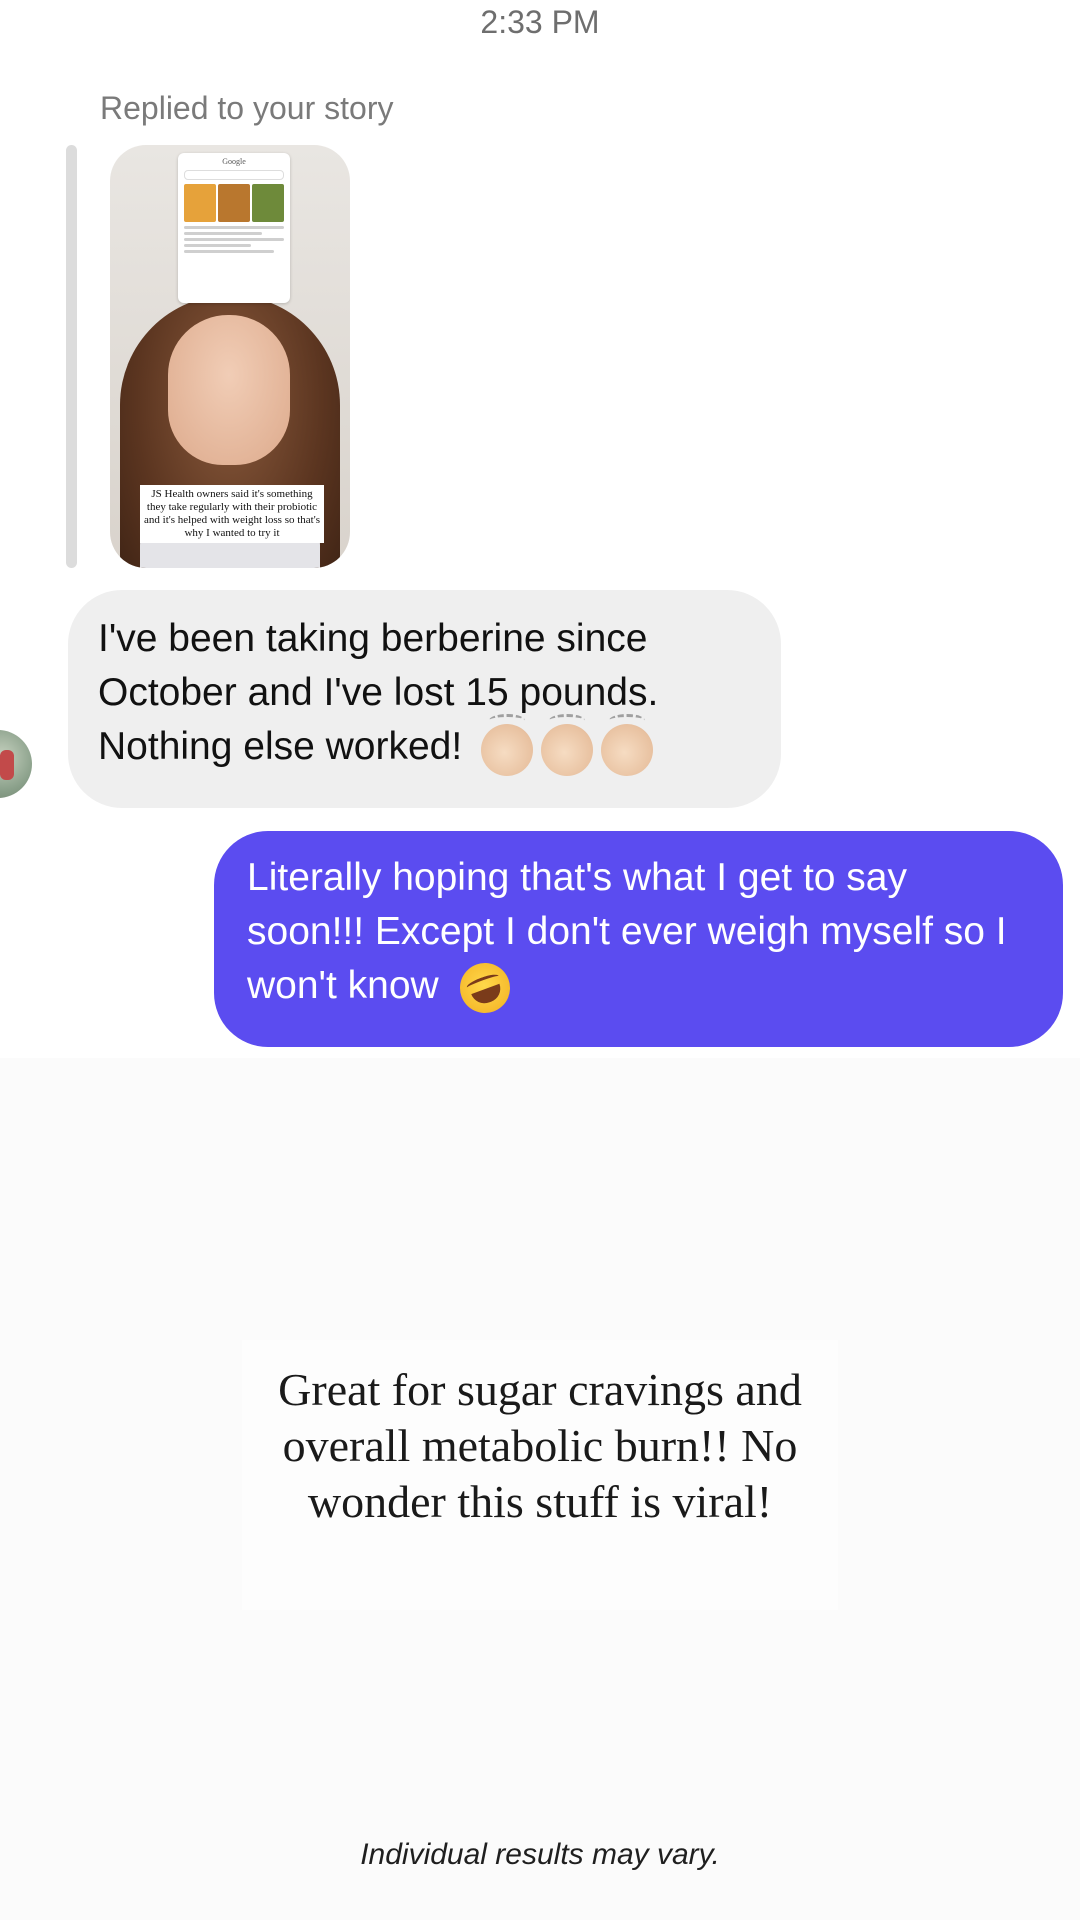 This screenshot has height=1920, width=1080. What do you see at coordinates (234, 161) in the screenshot?
I see `phone-screenshot-title: Google` at bounding box center [234, 161].